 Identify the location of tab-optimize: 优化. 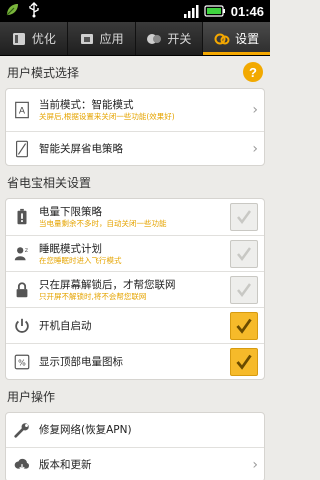
(33, 38).